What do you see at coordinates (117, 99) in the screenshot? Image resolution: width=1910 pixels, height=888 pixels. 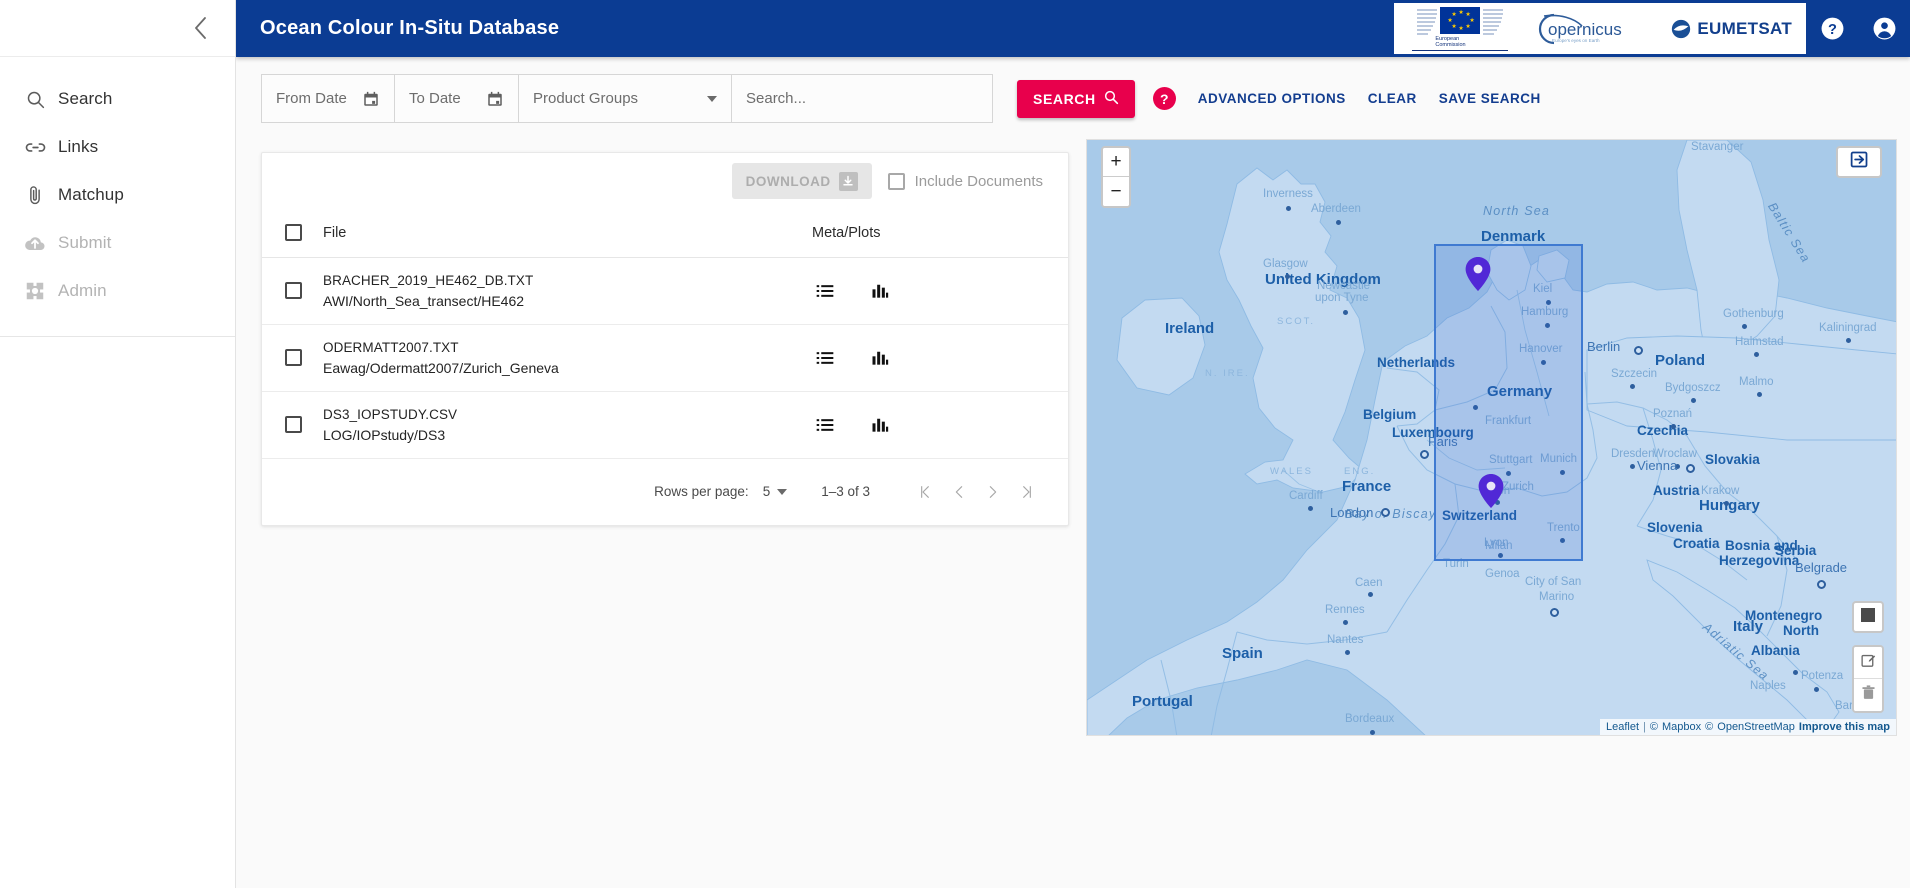 I see `sidebar-item-search: Search` at bounding box center [117, 99].